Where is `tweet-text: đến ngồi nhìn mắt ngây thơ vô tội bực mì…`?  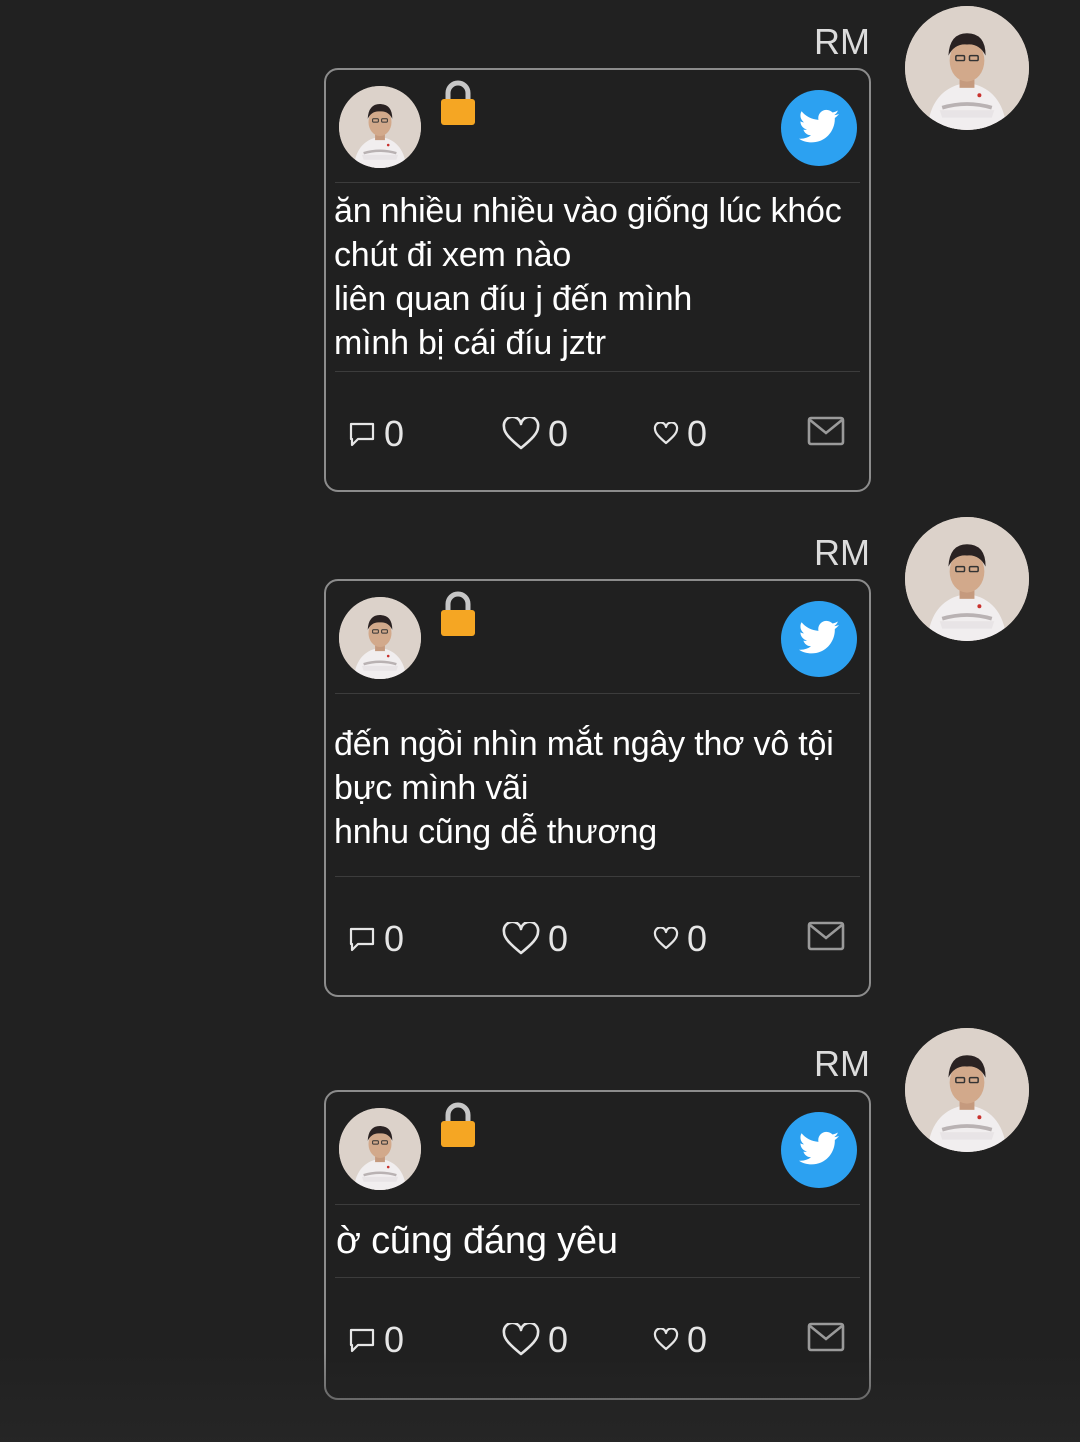
tweet-text: đến ngồi nhìn mắt ngây thơ vô tội bực mì… is located at coordinates (584, 788).